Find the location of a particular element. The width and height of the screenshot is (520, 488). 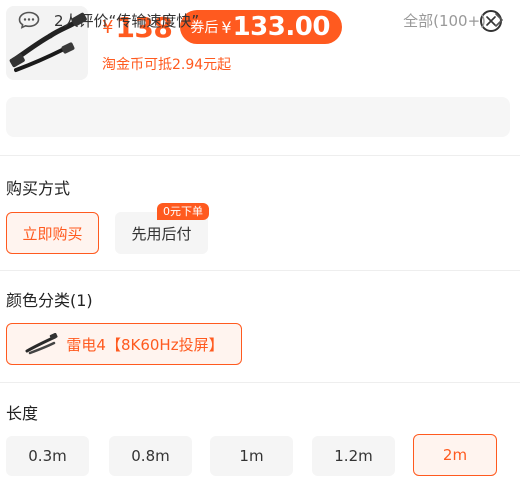

color-category-title: 颜色分类(1) is located at coordinates (49, 300).